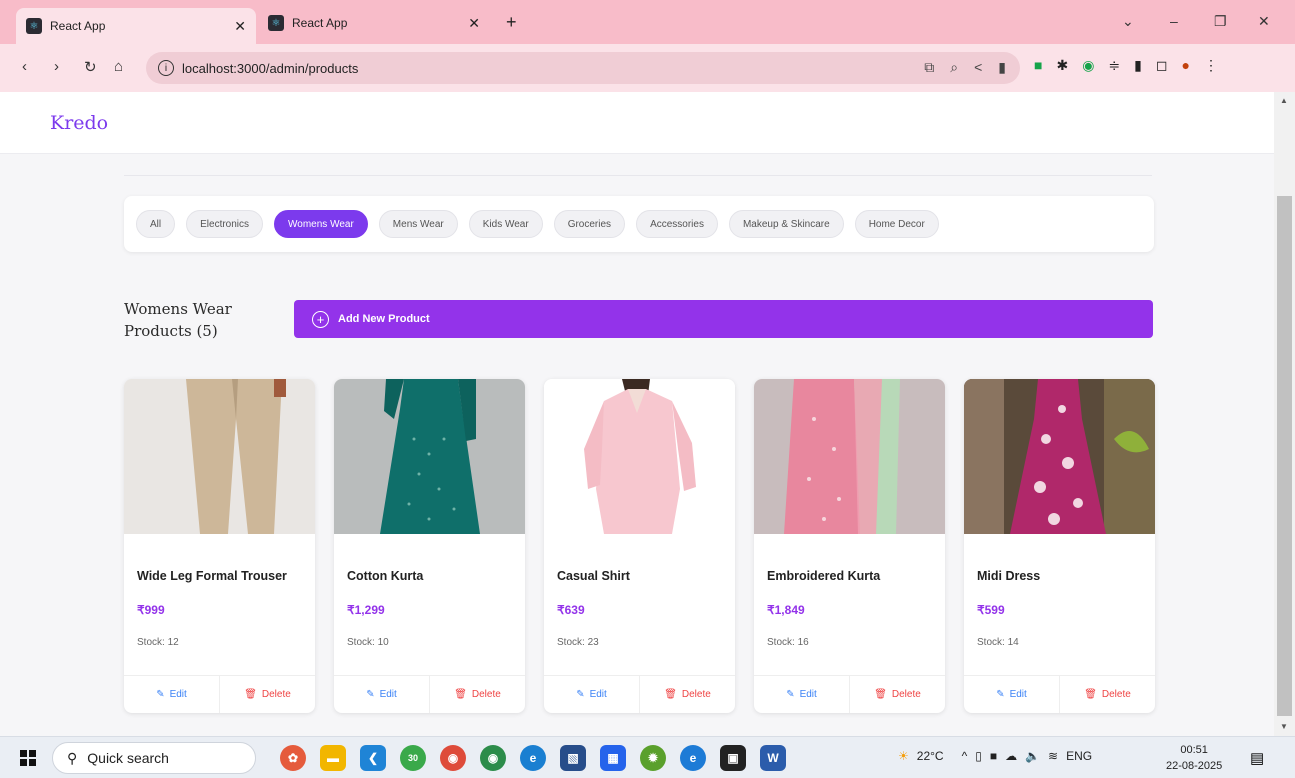 Image resolution: width=1295 pixels, height=778 pixels. What do you see at coordinates (978, 67) in the screenshot?
I see `share-icon: <` at bounding box center [978, 67].